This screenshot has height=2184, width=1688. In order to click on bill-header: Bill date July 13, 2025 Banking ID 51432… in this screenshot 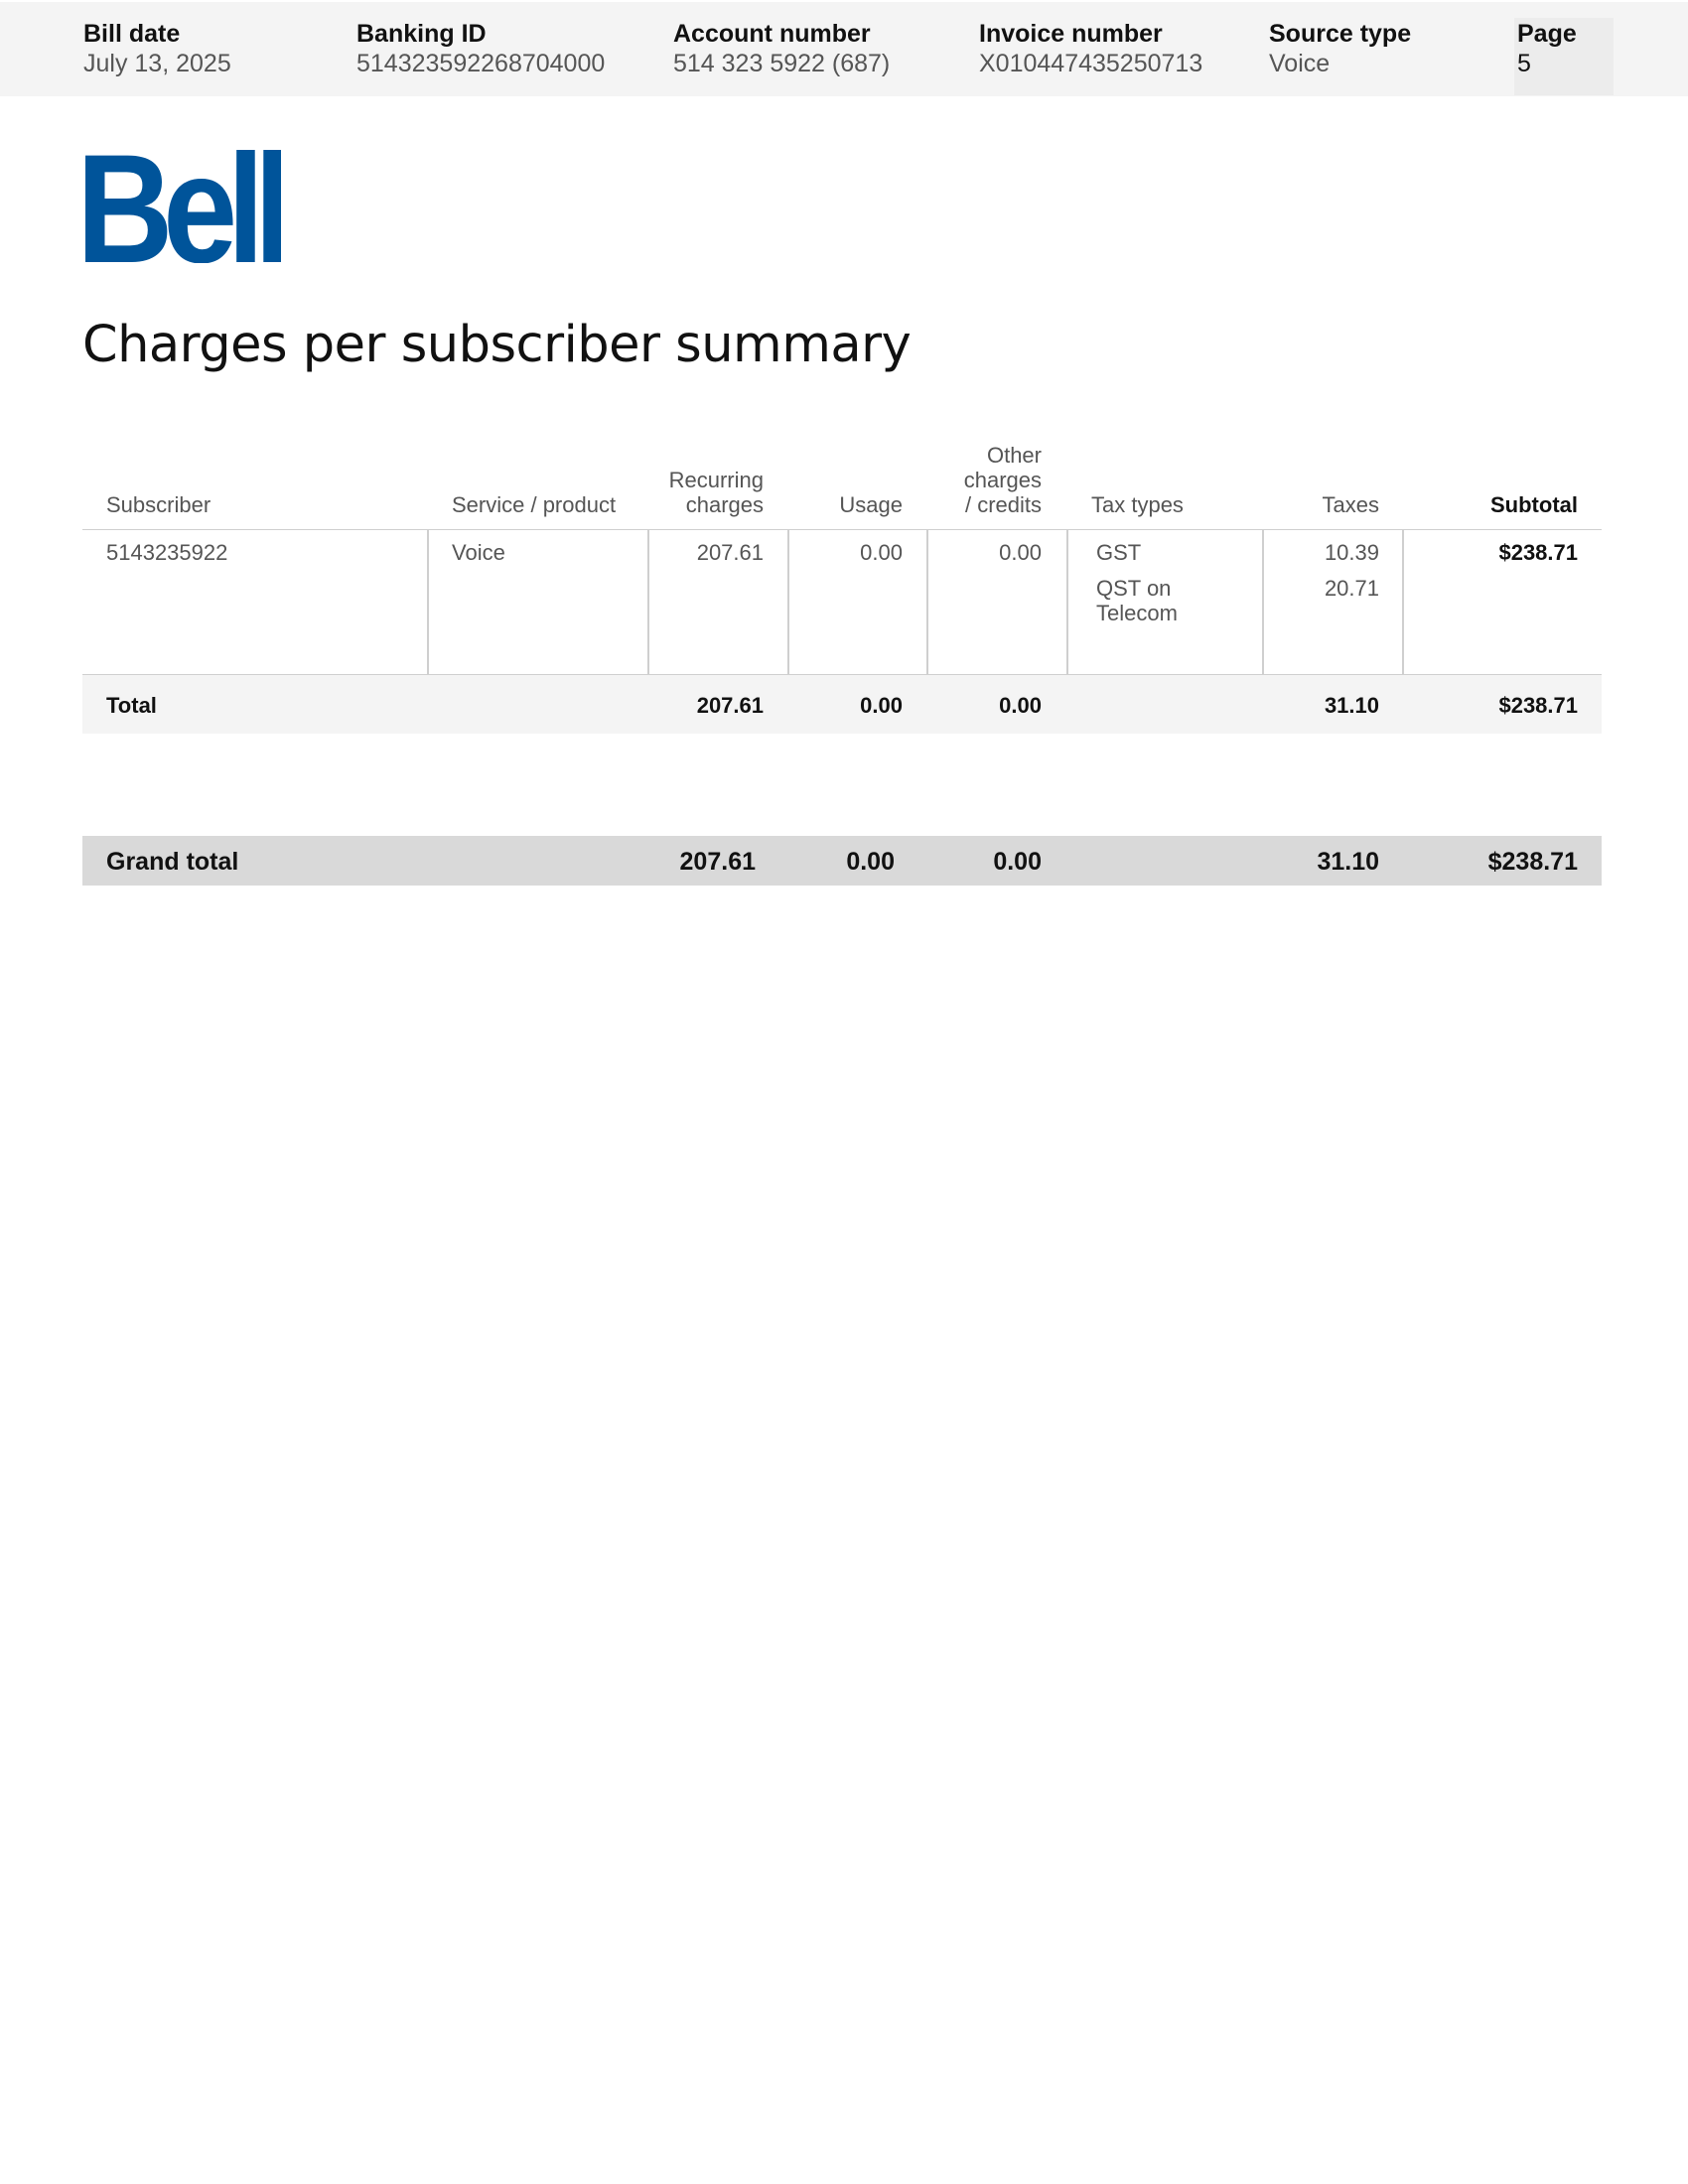, I will do `click(844, 49)`.